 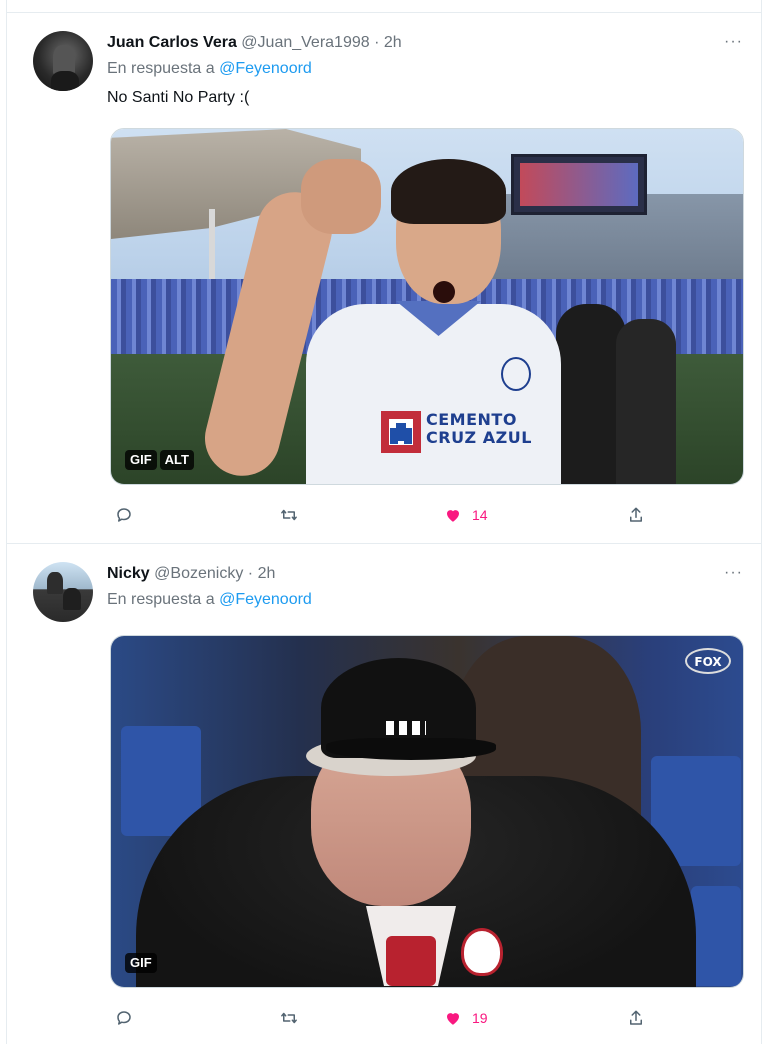 I want to click on tweet-actions: 19, so click(x=377, y=1018).